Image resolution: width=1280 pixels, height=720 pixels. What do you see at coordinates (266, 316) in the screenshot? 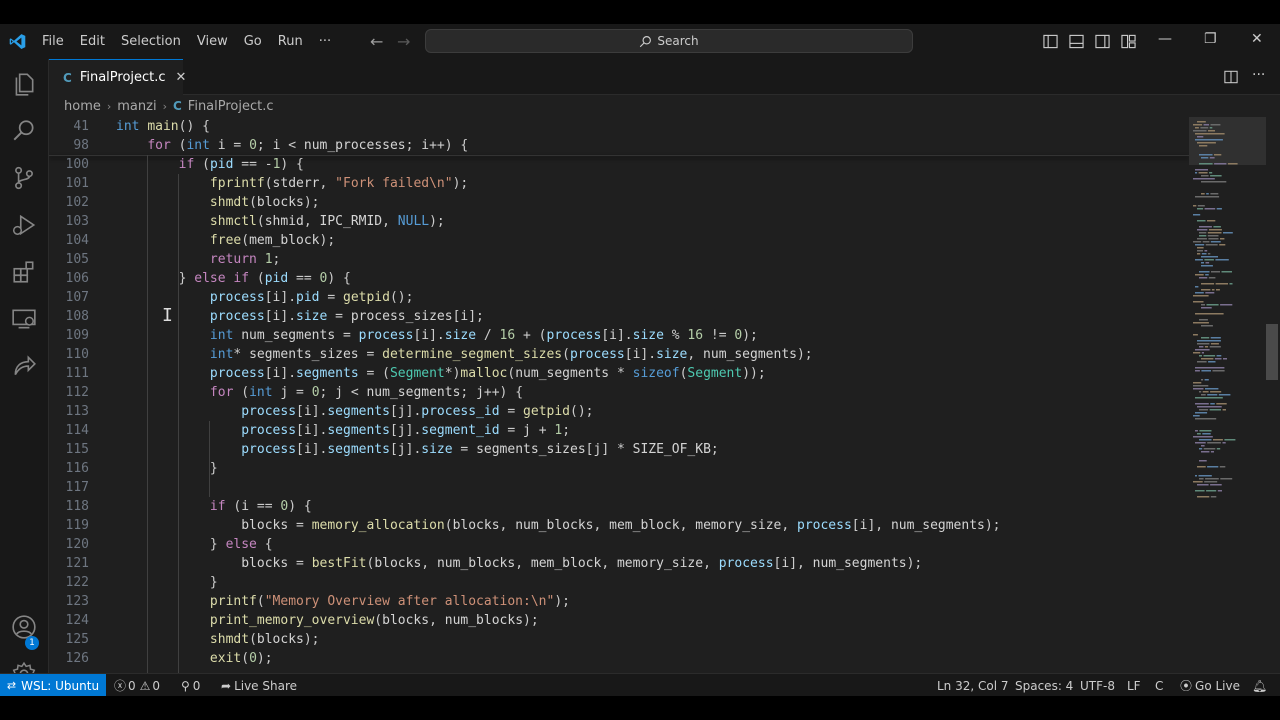
I see `code-line: 108 process[i].size = process_sizes[i];` at bounding box center [266, 316].